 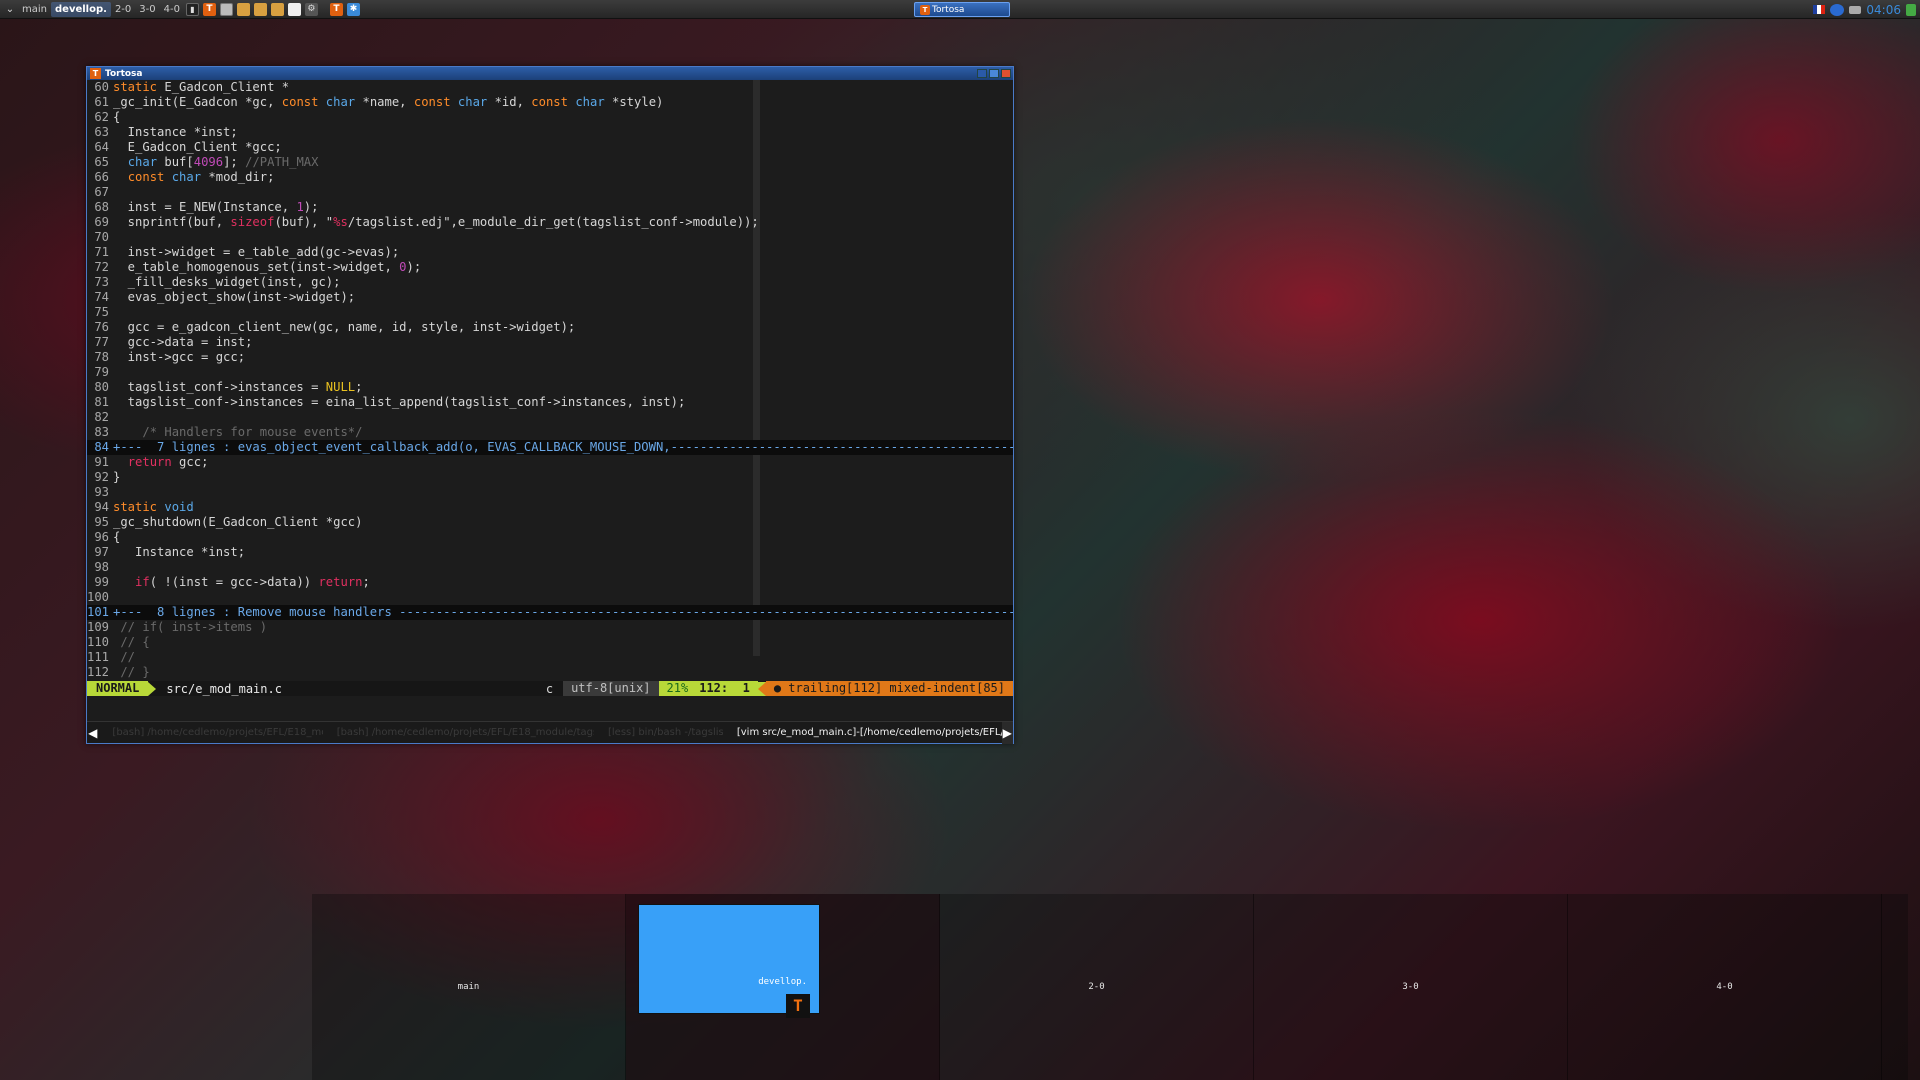 I want to click on close-button, so click(x=1006, y=73).